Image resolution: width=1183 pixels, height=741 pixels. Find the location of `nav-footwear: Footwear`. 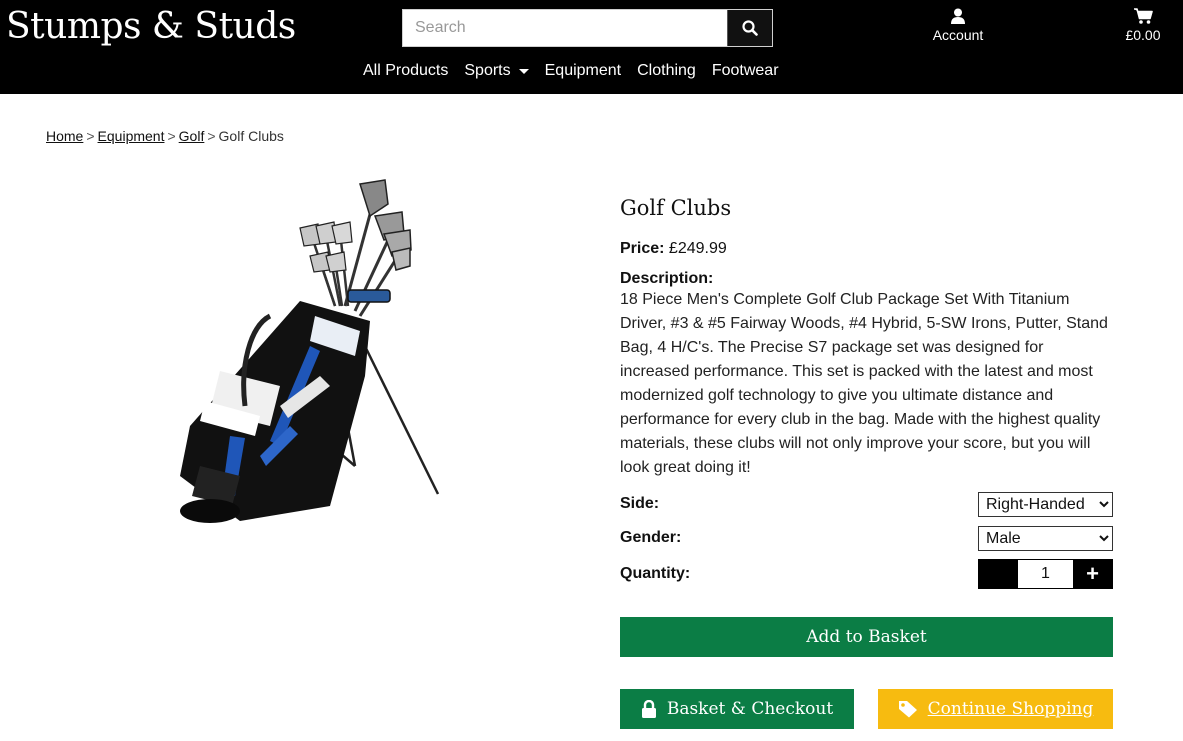

nav-footwear: Footwear is located at coordinates (745, 71).